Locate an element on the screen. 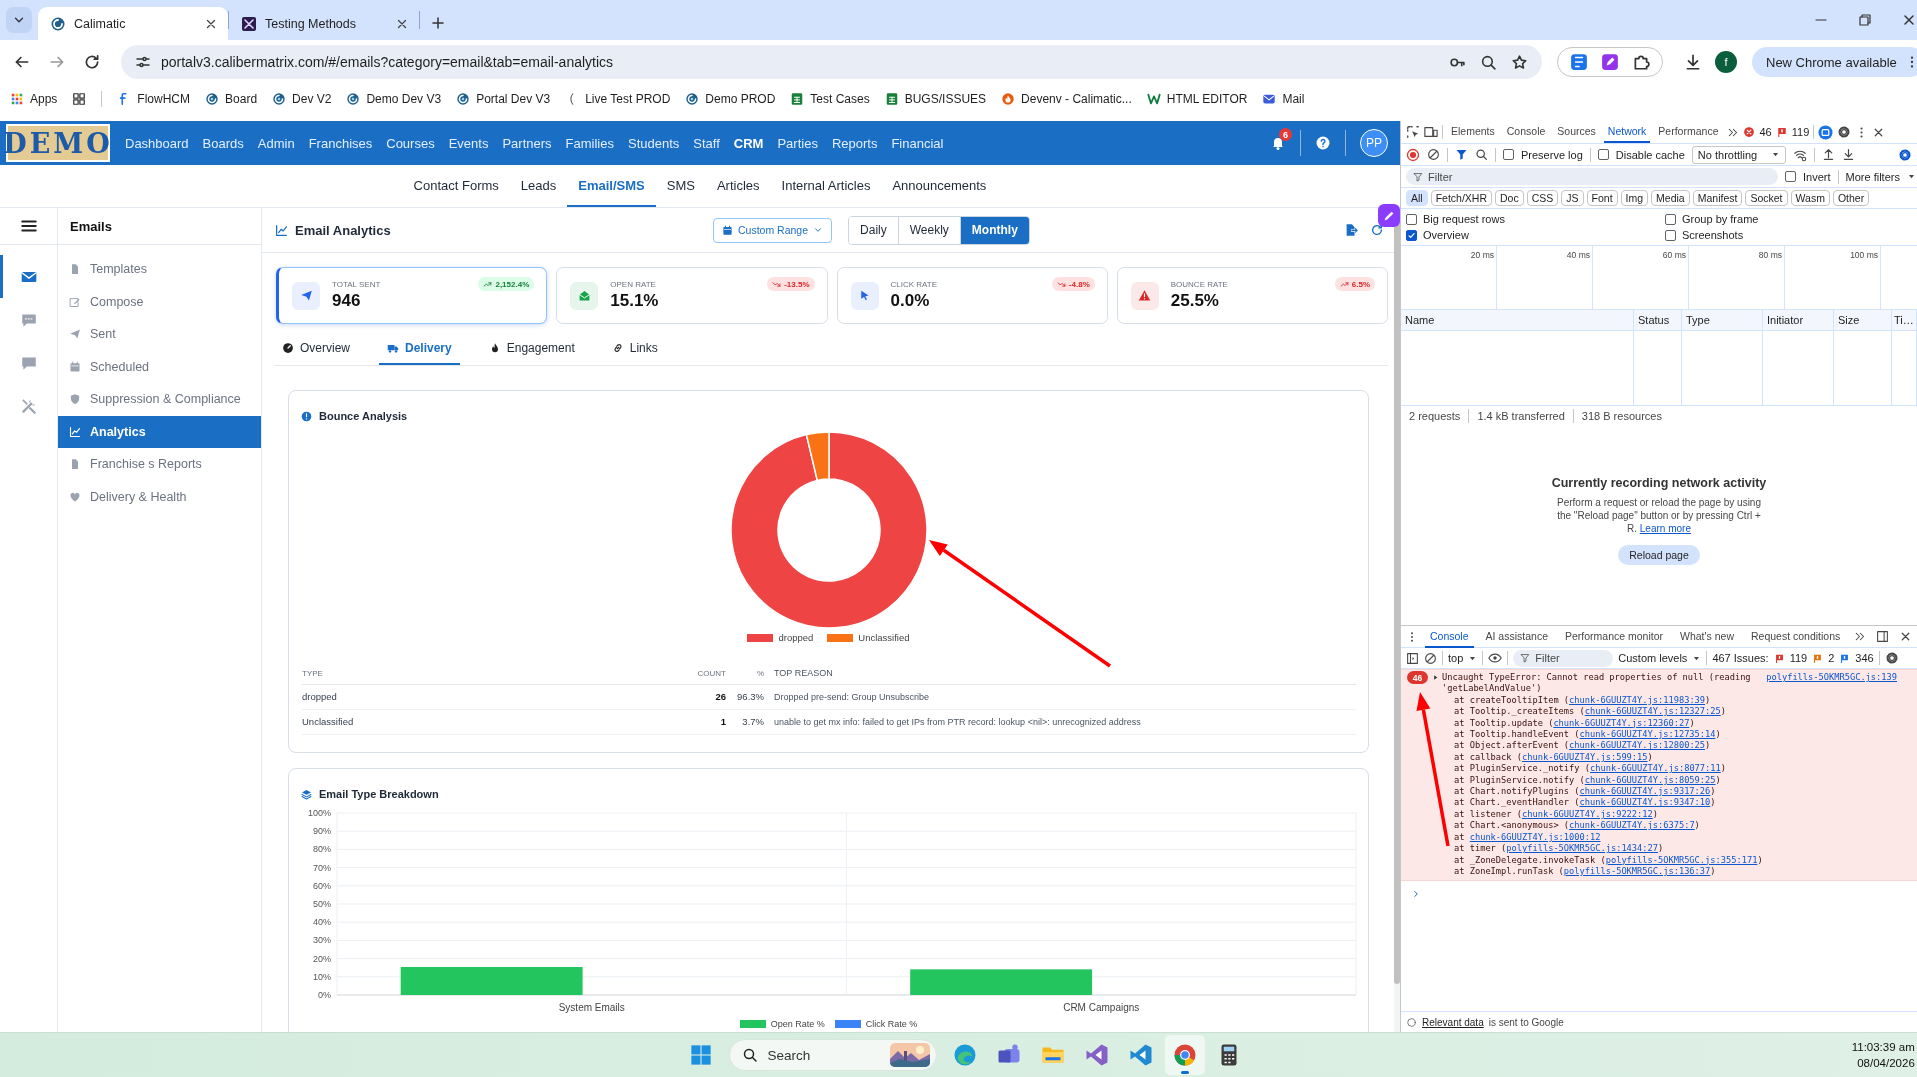 The height and width of the screenshot is (1077, 1917). bookmark: Demo Dev V3 is located at coordinates (394, 99).